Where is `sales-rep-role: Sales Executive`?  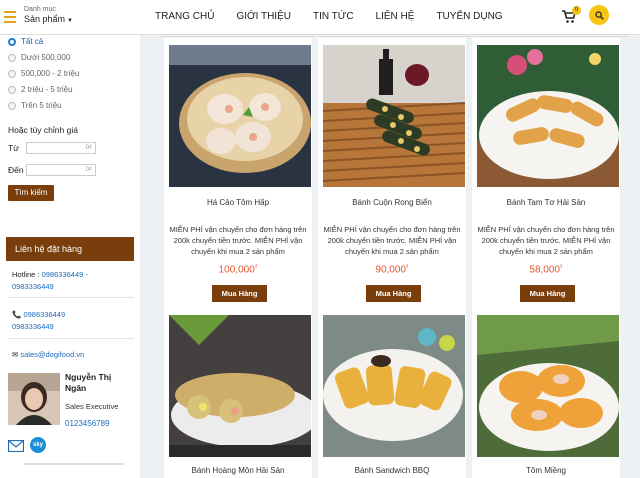
sales-rep-role: Sales Executive is located at coordinates (92, 406).